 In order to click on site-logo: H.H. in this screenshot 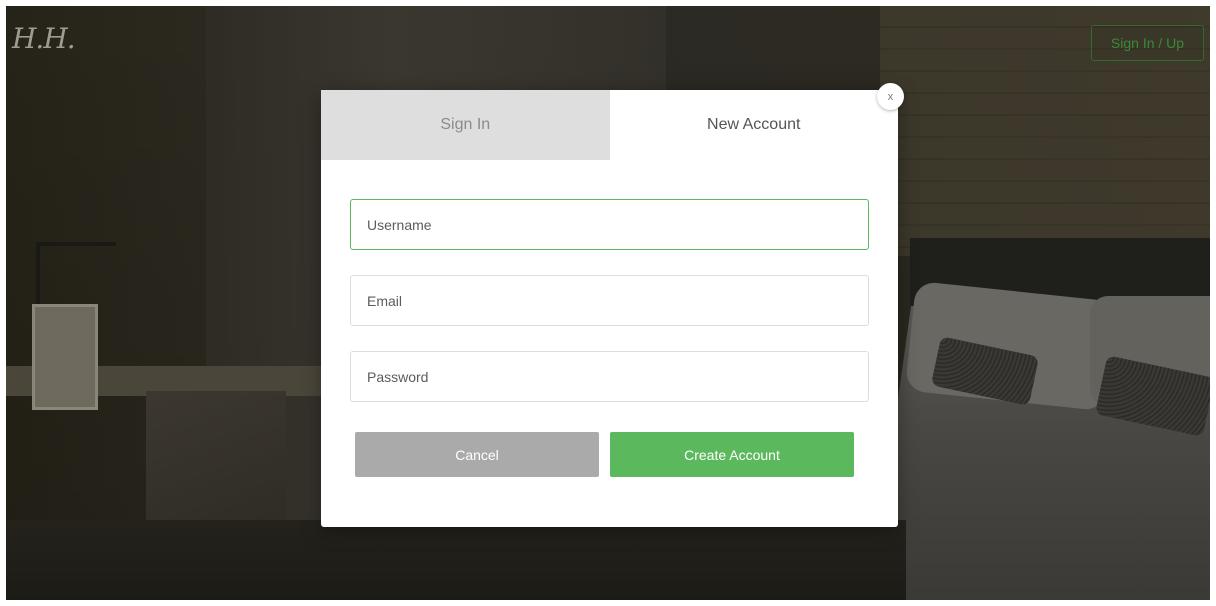, I will do `click(44, 38)`.